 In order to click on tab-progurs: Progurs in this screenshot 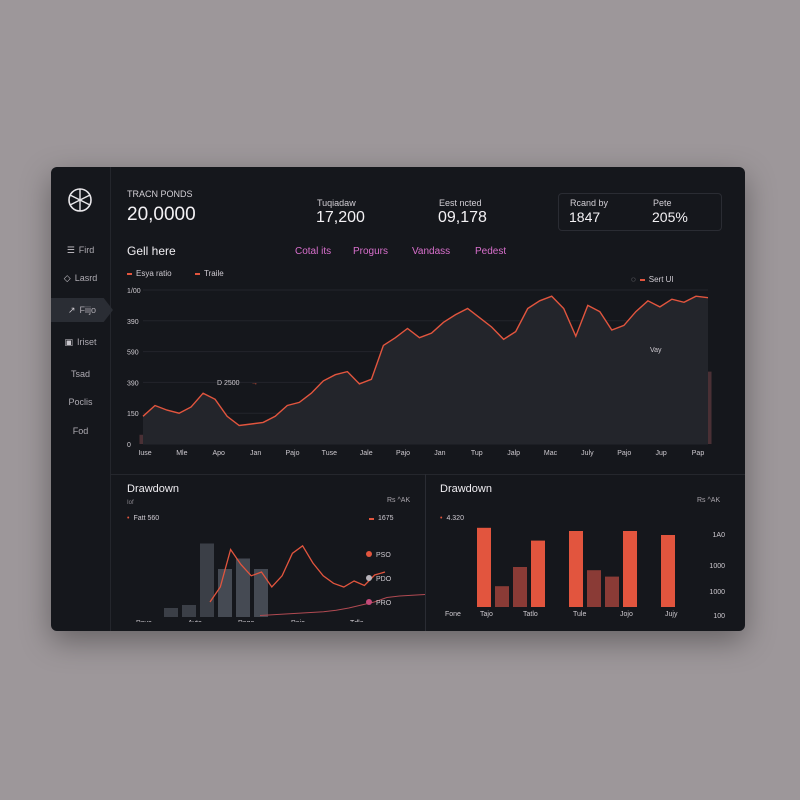, I will do `click(370, 251)`.